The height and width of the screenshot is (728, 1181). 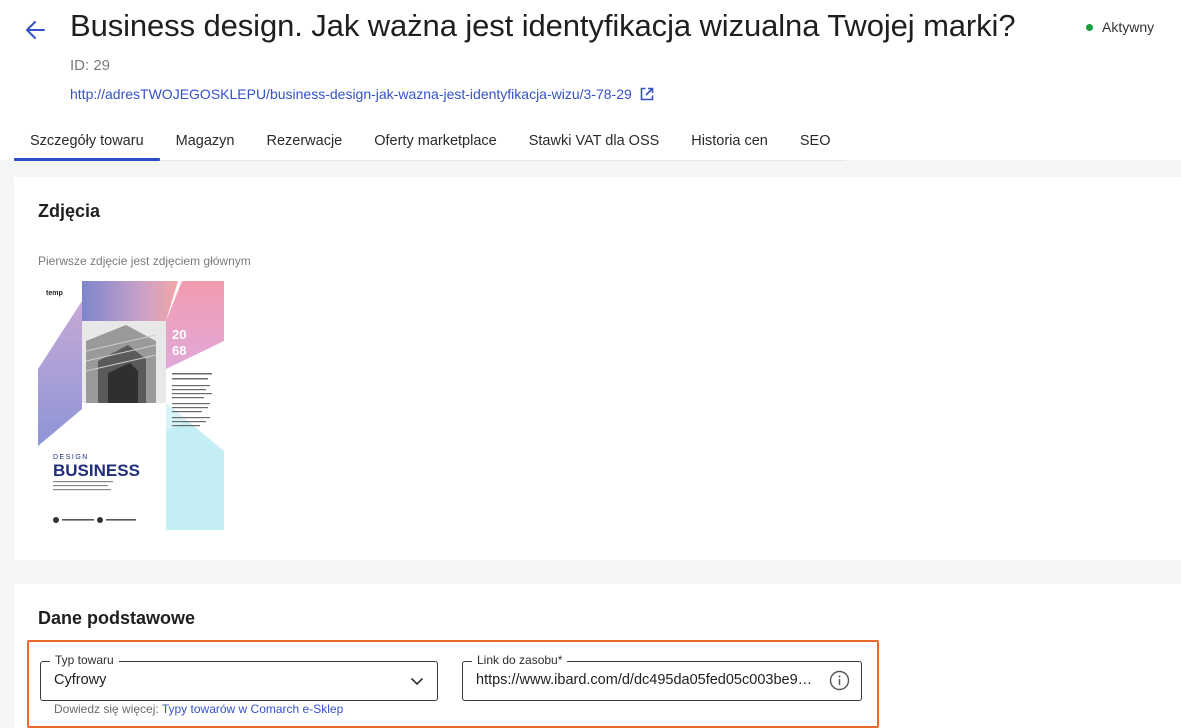 I want to click on cover-subtitle: DESIGN, so click(x=71, y=457).